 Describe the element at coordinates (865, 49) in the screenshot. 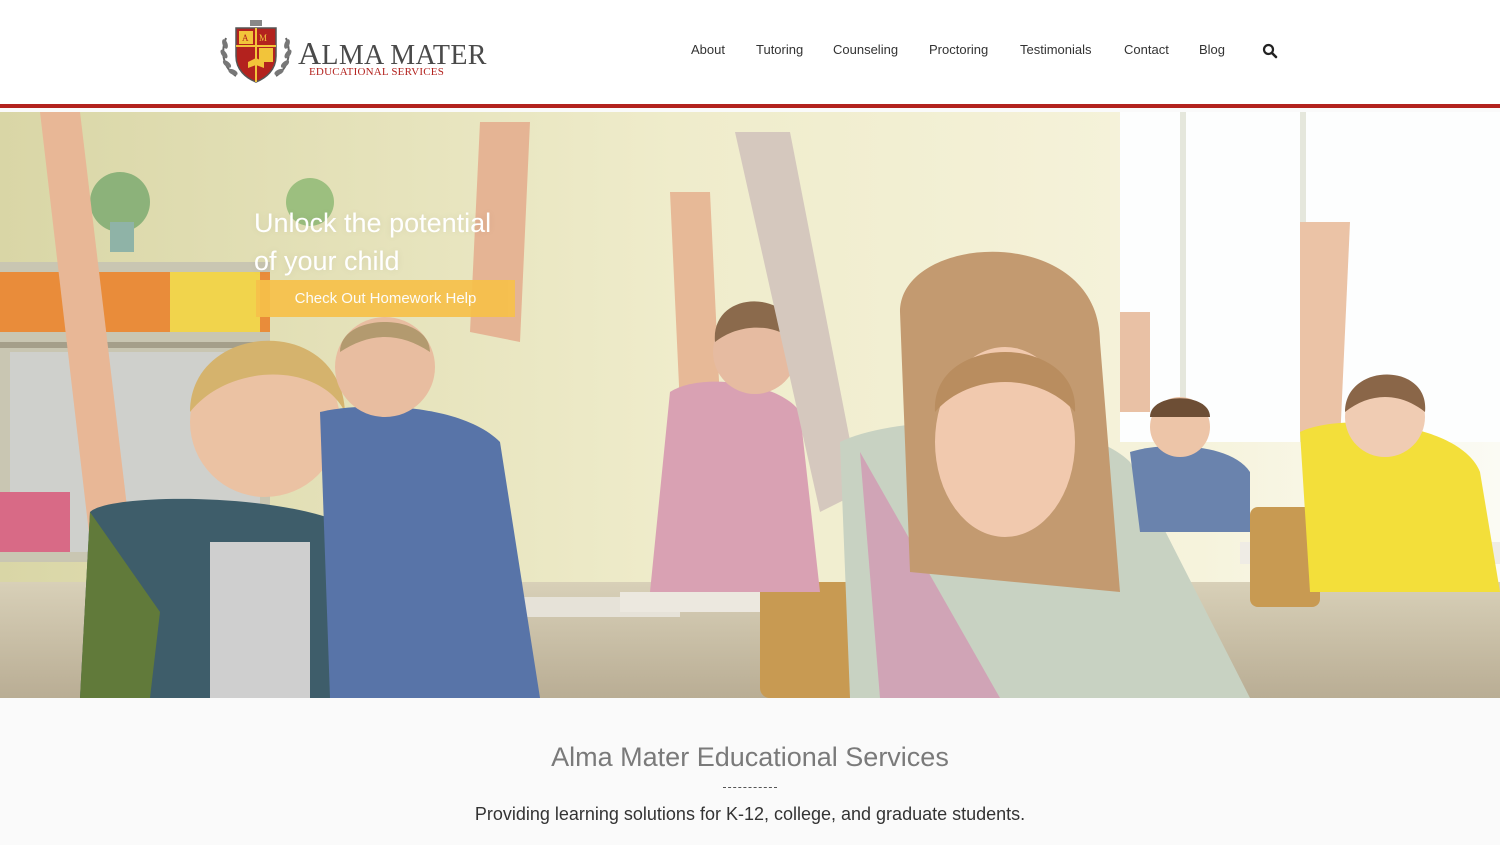

I see `nav-item-counseling: Counseling` at that location.